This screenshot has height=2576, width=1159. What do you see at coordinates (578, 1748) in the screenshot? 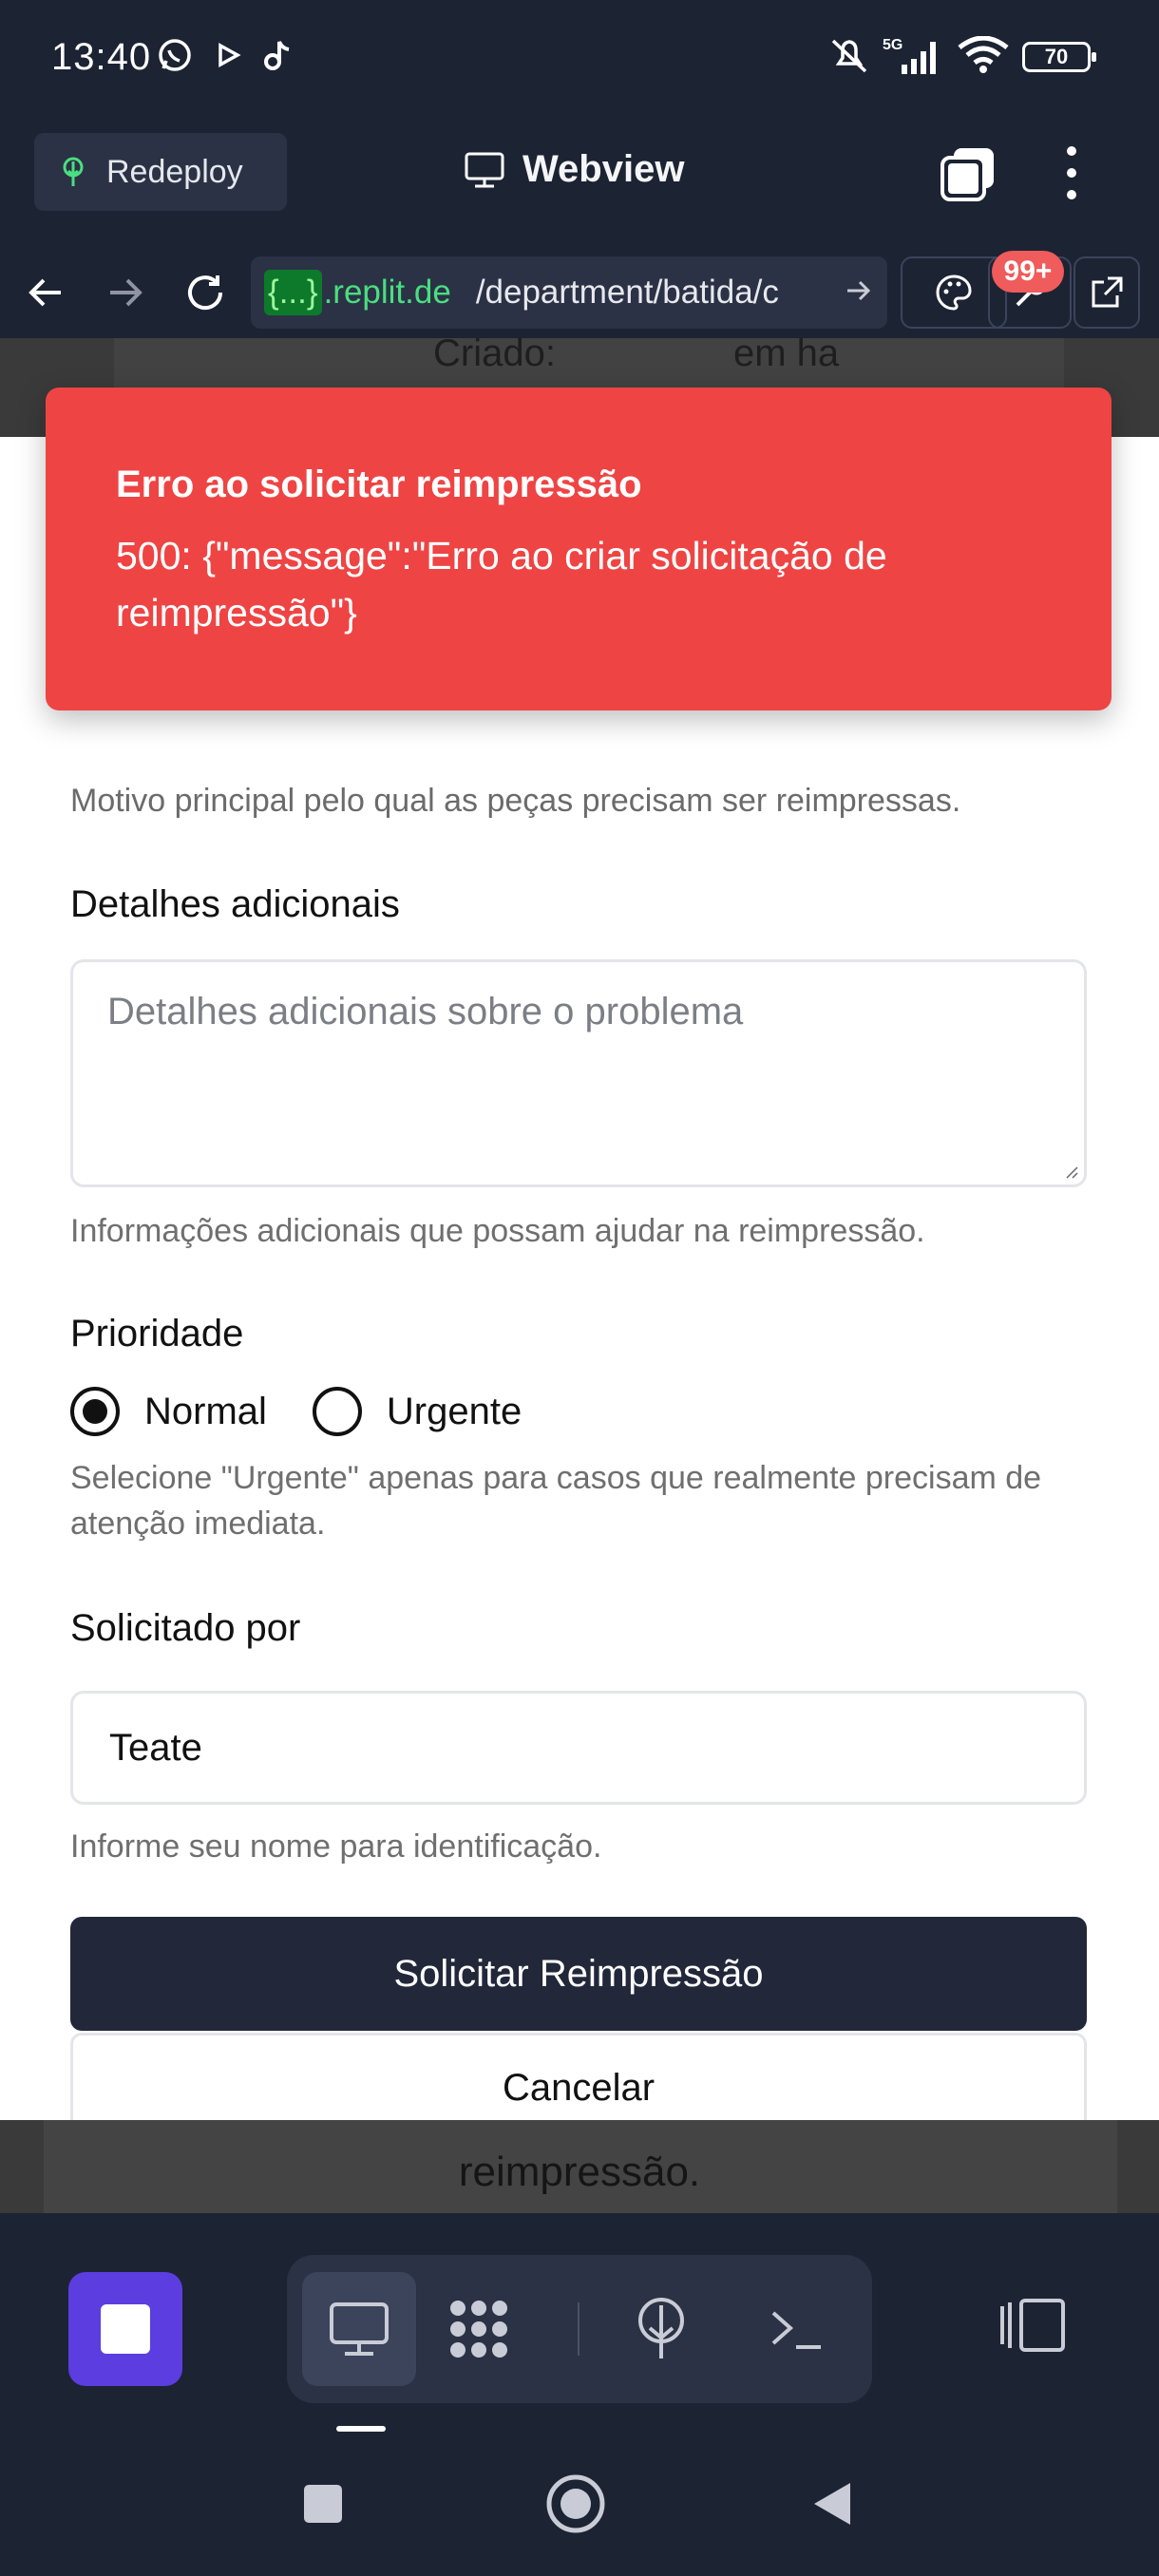
I see `requested-by-input: Teate` at bounding box center [578, 1748].